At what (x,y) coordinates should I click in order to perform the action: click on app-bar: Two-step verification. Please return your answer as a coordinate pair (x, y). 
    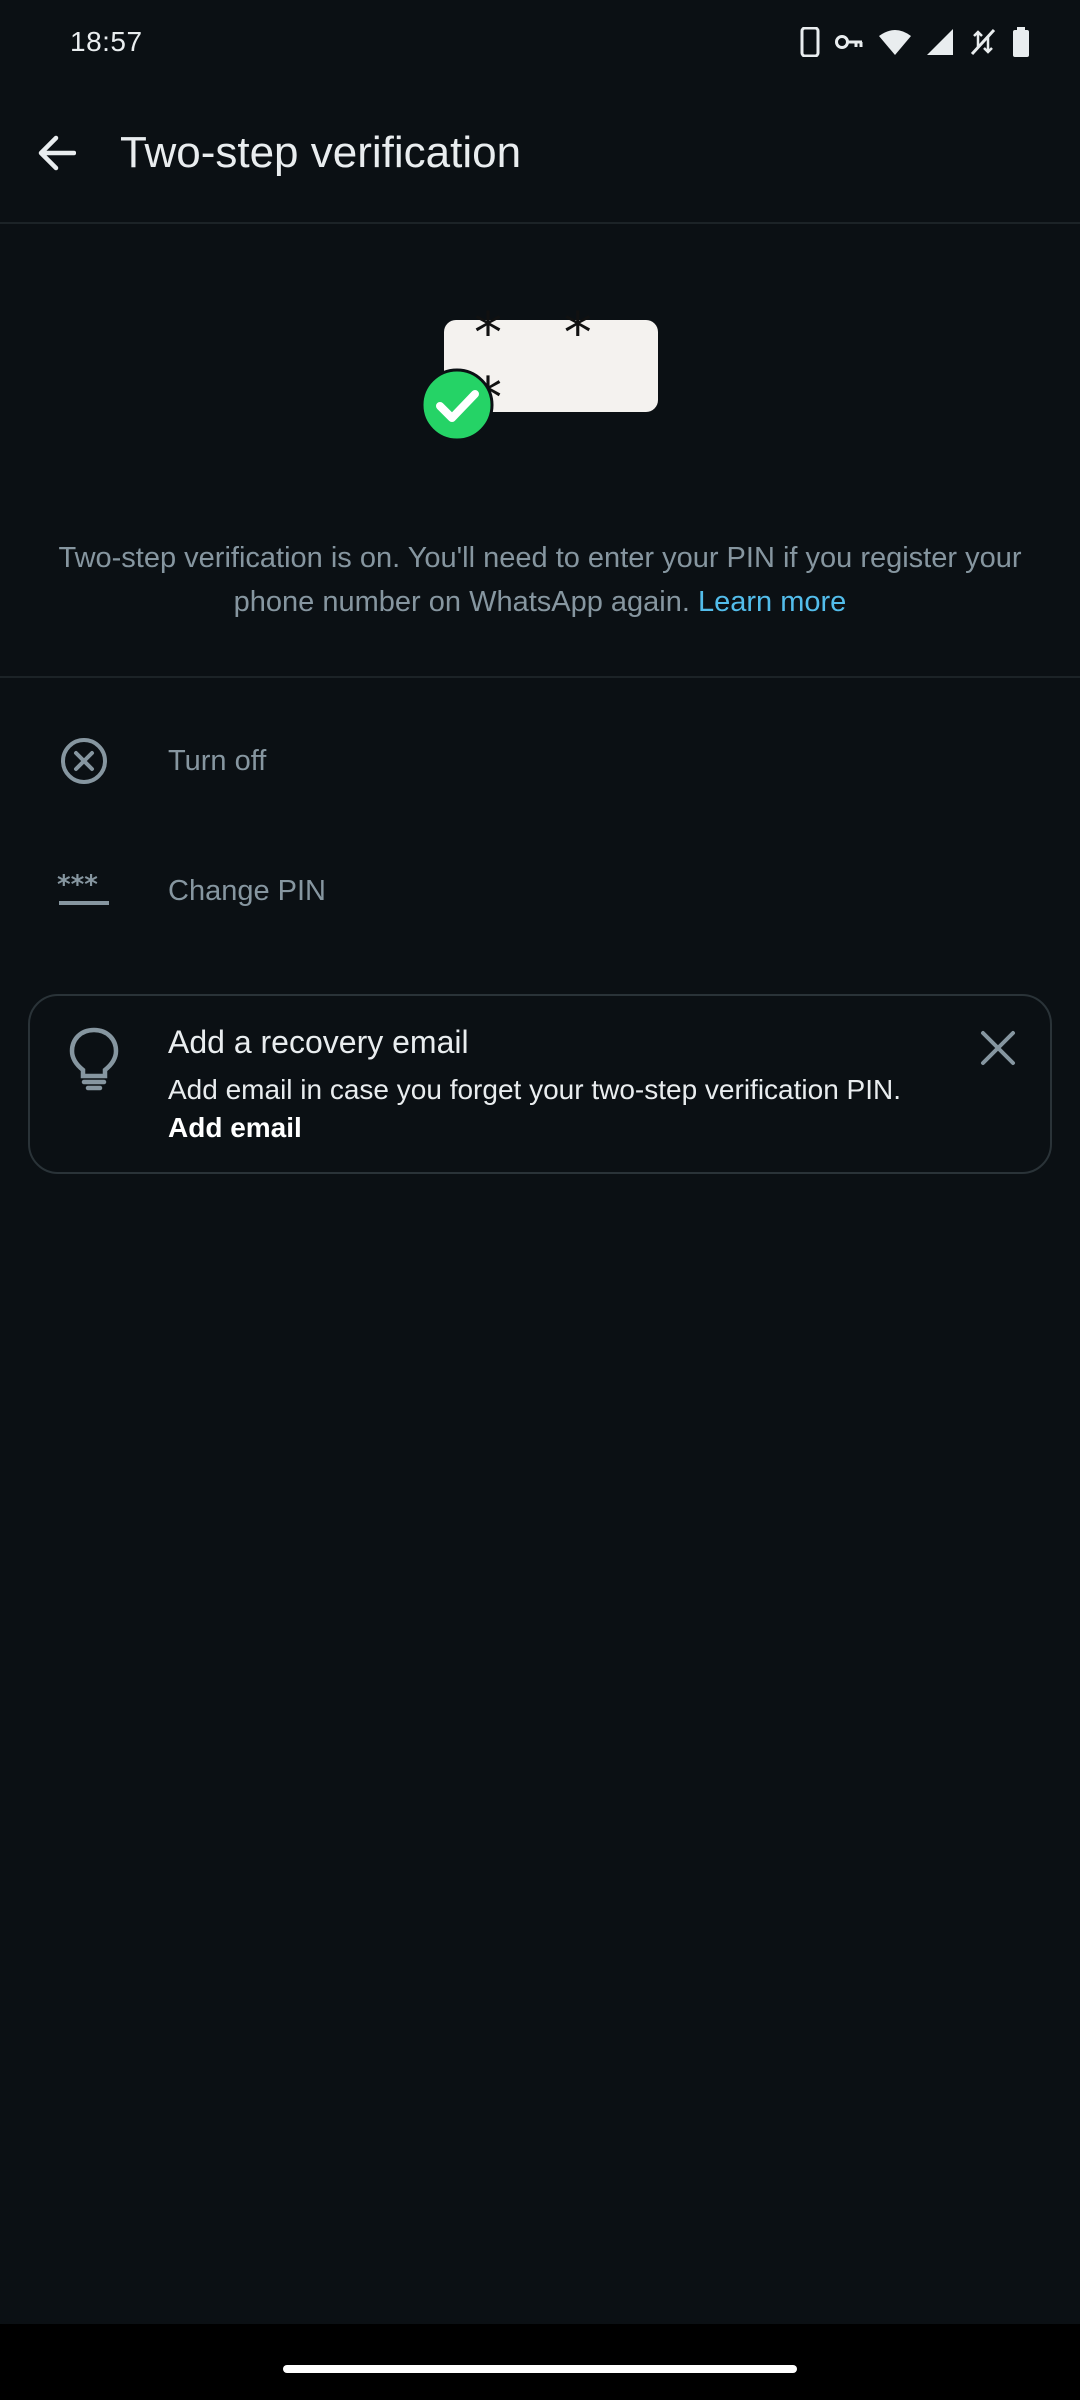
    Looking at the image, I should click on (540, 154).